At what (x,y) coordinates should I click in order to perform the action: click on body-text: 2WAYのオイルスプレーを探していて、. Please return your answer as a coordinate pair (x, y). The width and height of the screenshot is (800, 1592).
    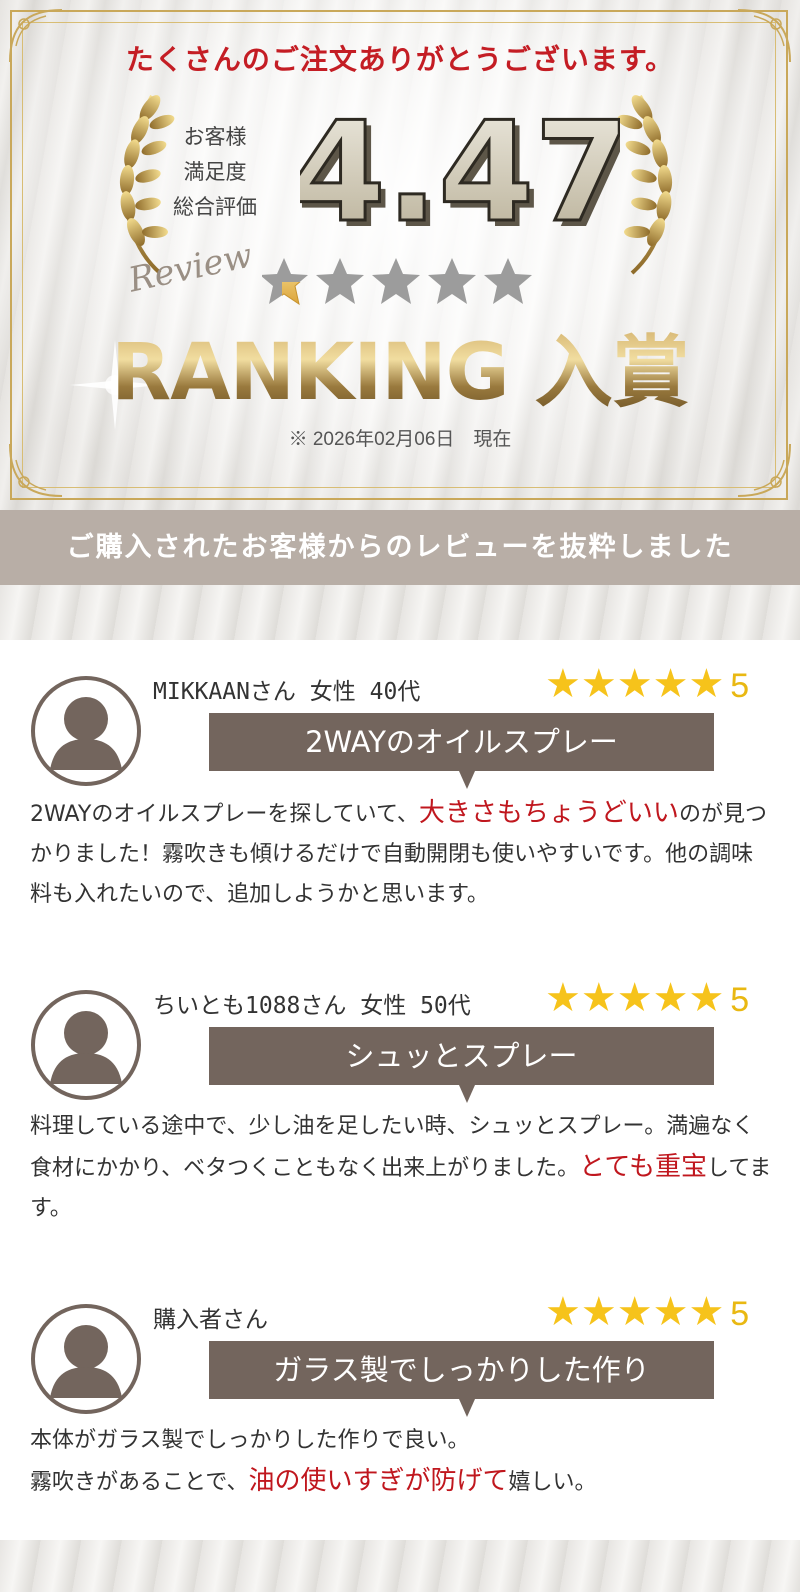
    Looking at the image, I should click on (224, 814).